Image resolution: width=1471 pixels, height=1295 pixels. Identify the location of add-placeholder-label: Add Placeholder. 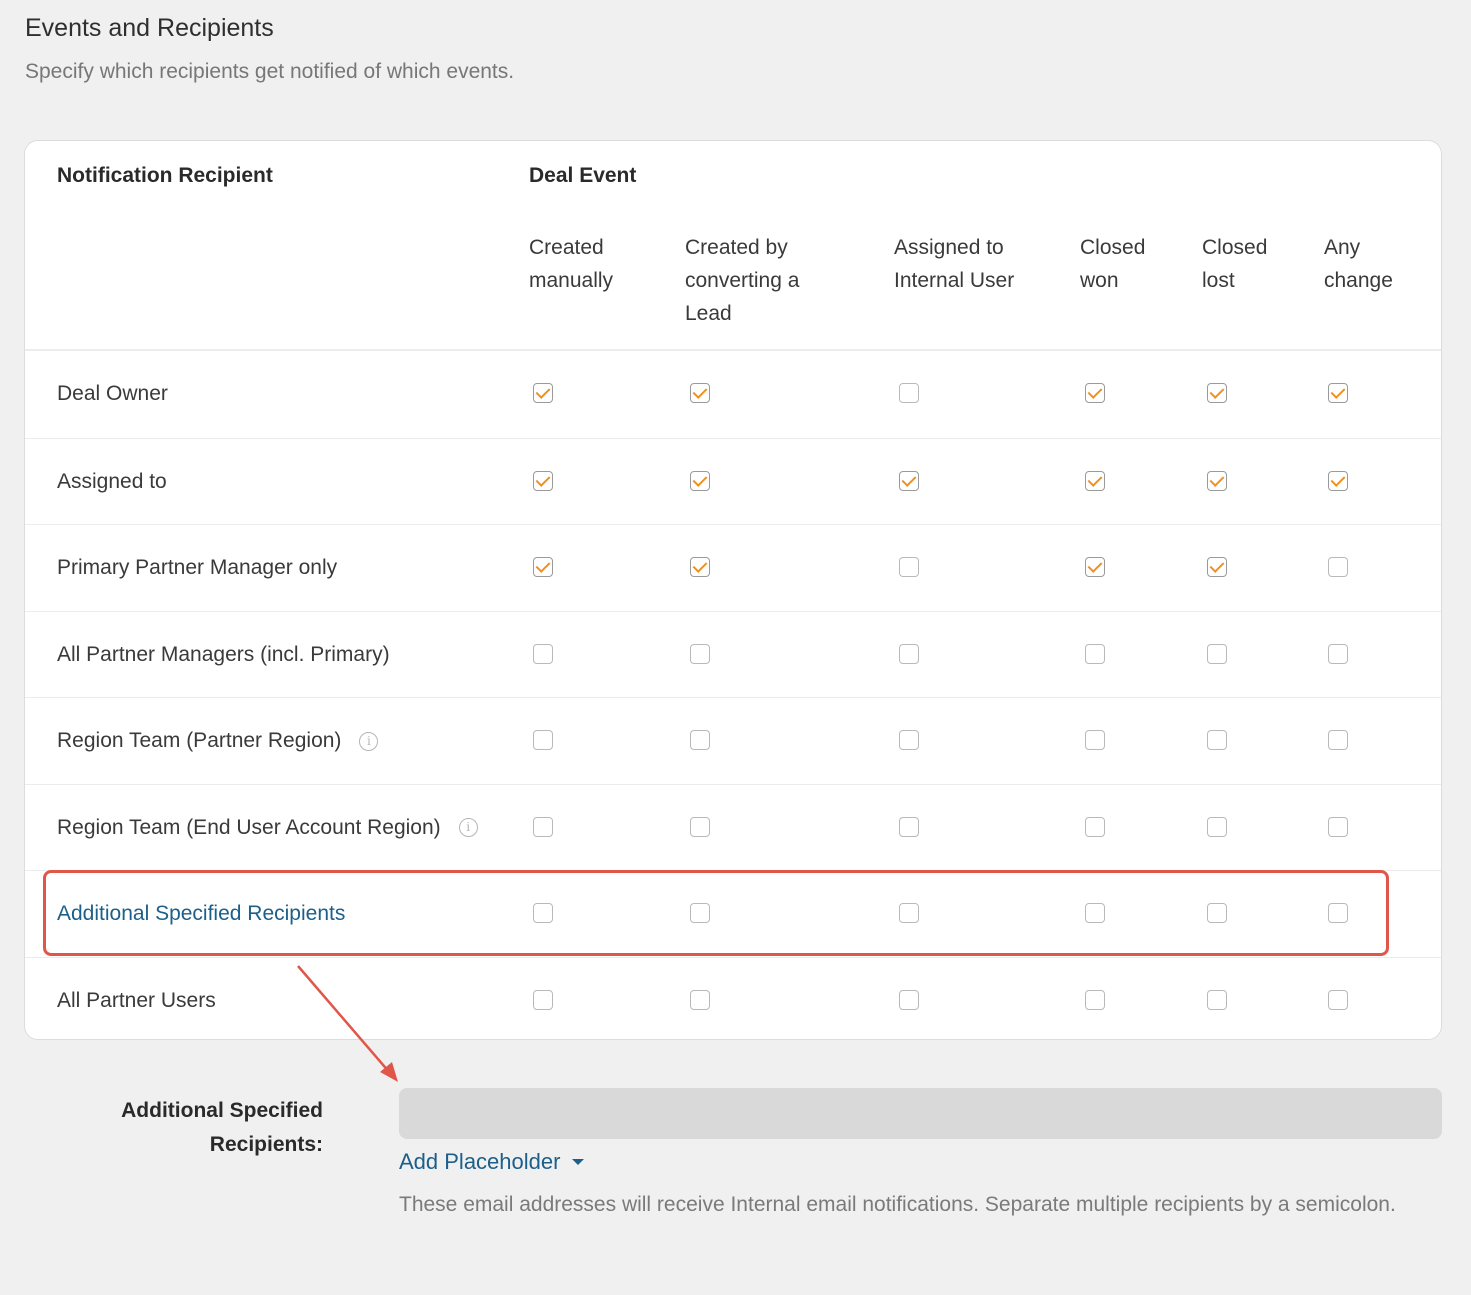
(480, 1161).